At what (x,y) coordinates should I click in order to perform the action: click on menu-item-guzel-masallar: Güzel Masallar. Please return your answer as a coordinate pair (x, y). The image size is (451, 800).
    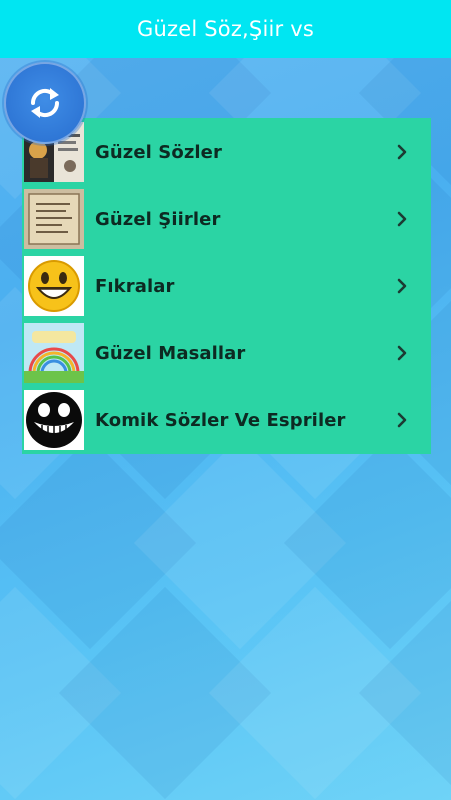
    Looking at the image, I should click on (226, 353).